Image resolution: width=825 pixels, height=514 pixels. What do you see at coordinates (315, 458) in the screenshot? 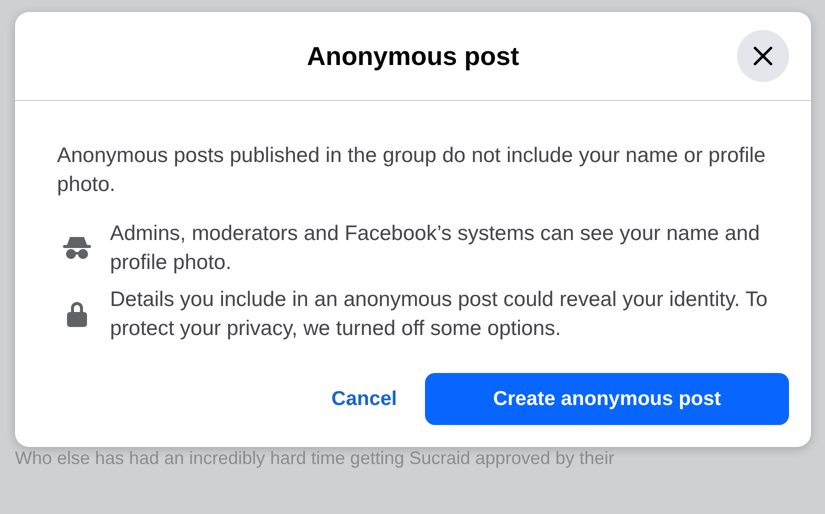
I see `post-text: Who else has had an incredibly hard time getting Sucraid approved by their` at bounding box center [315, 458].